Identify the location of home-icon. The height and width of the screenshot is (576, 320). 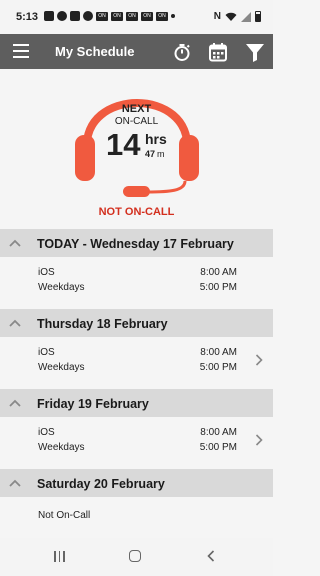
(135, 556).